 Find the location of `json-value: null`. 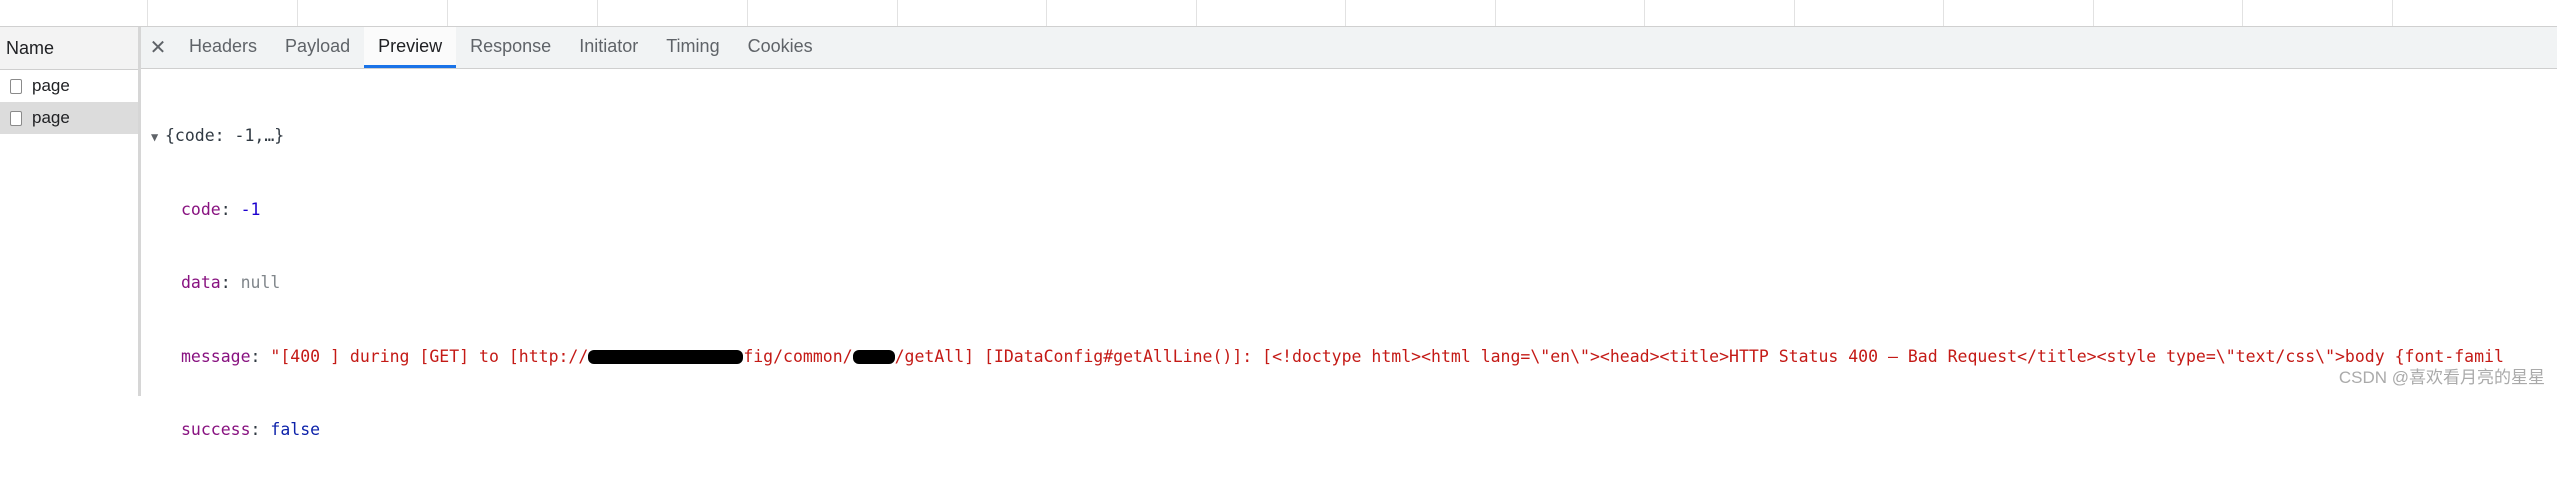

json-value: null is located at coordinates (260, 282).